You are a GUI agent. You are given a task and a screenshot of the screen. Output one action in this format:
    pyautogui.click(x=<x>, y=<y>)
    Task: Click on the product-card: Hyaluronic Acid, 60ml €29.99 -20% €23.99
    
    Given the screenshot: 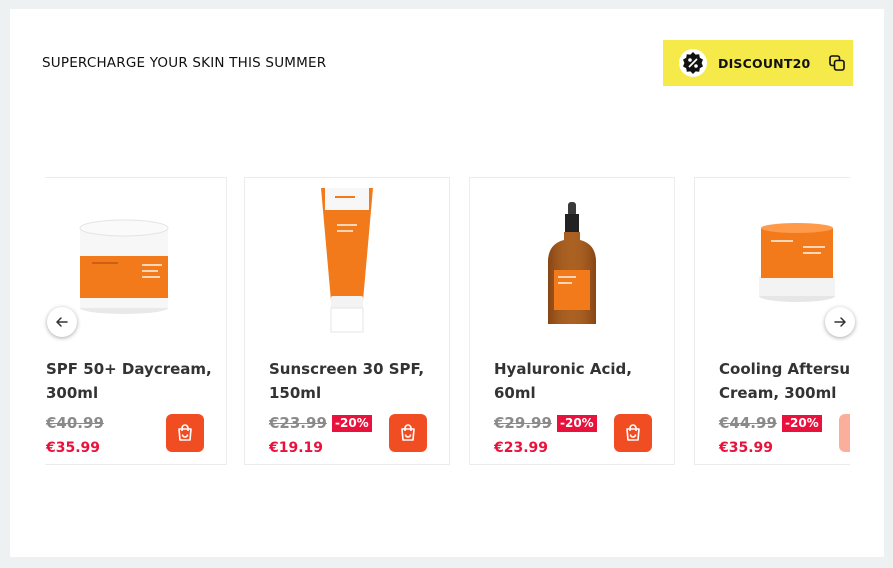 What is the action you would take?
    pyautogui.click(x=572, y=321)
    